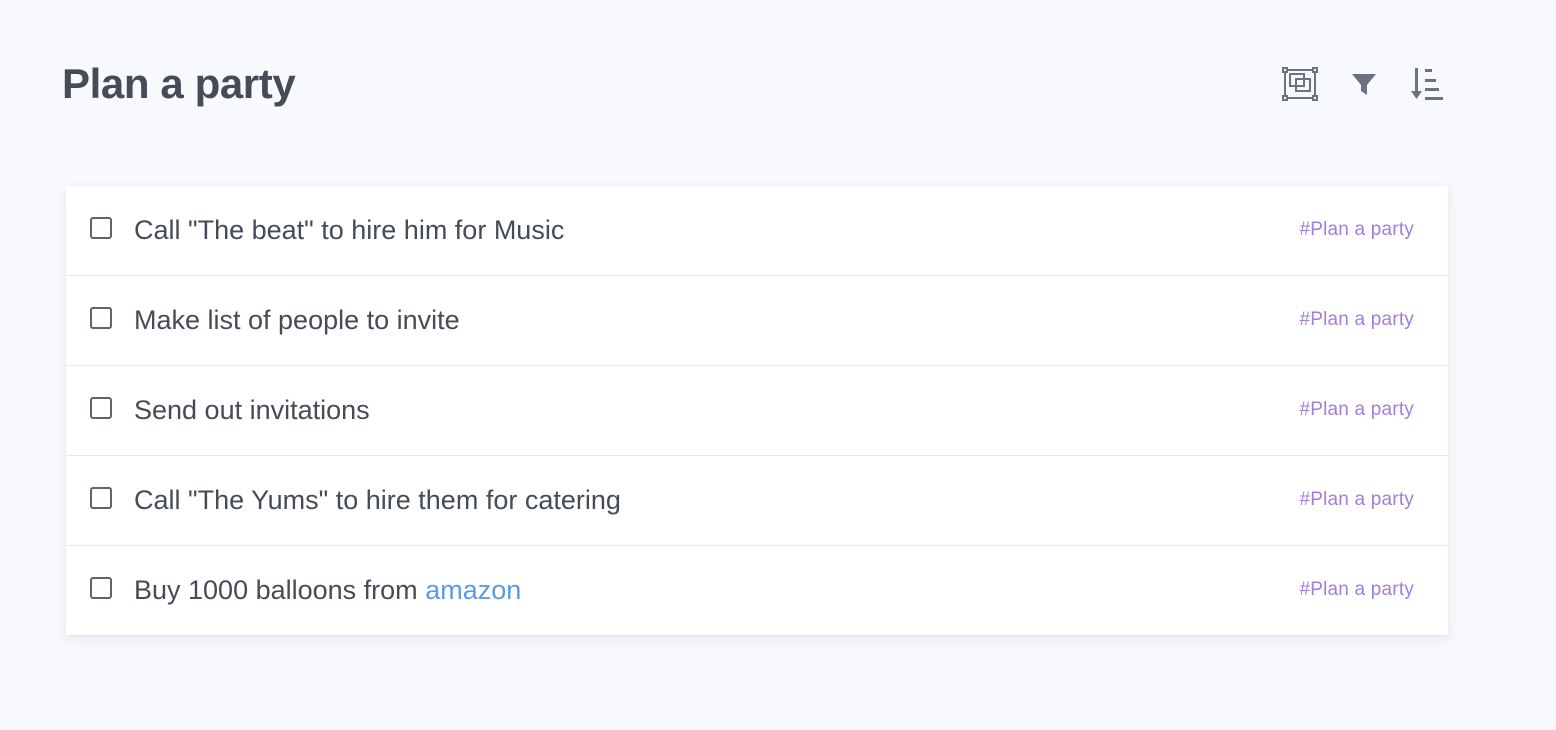 The height and width of the screenshot is (730, 1556). What do you see at coordinates (297, 320) in the screenshot?
I see `task-text: Make list of people to invite` at bounding box center [297, 320].